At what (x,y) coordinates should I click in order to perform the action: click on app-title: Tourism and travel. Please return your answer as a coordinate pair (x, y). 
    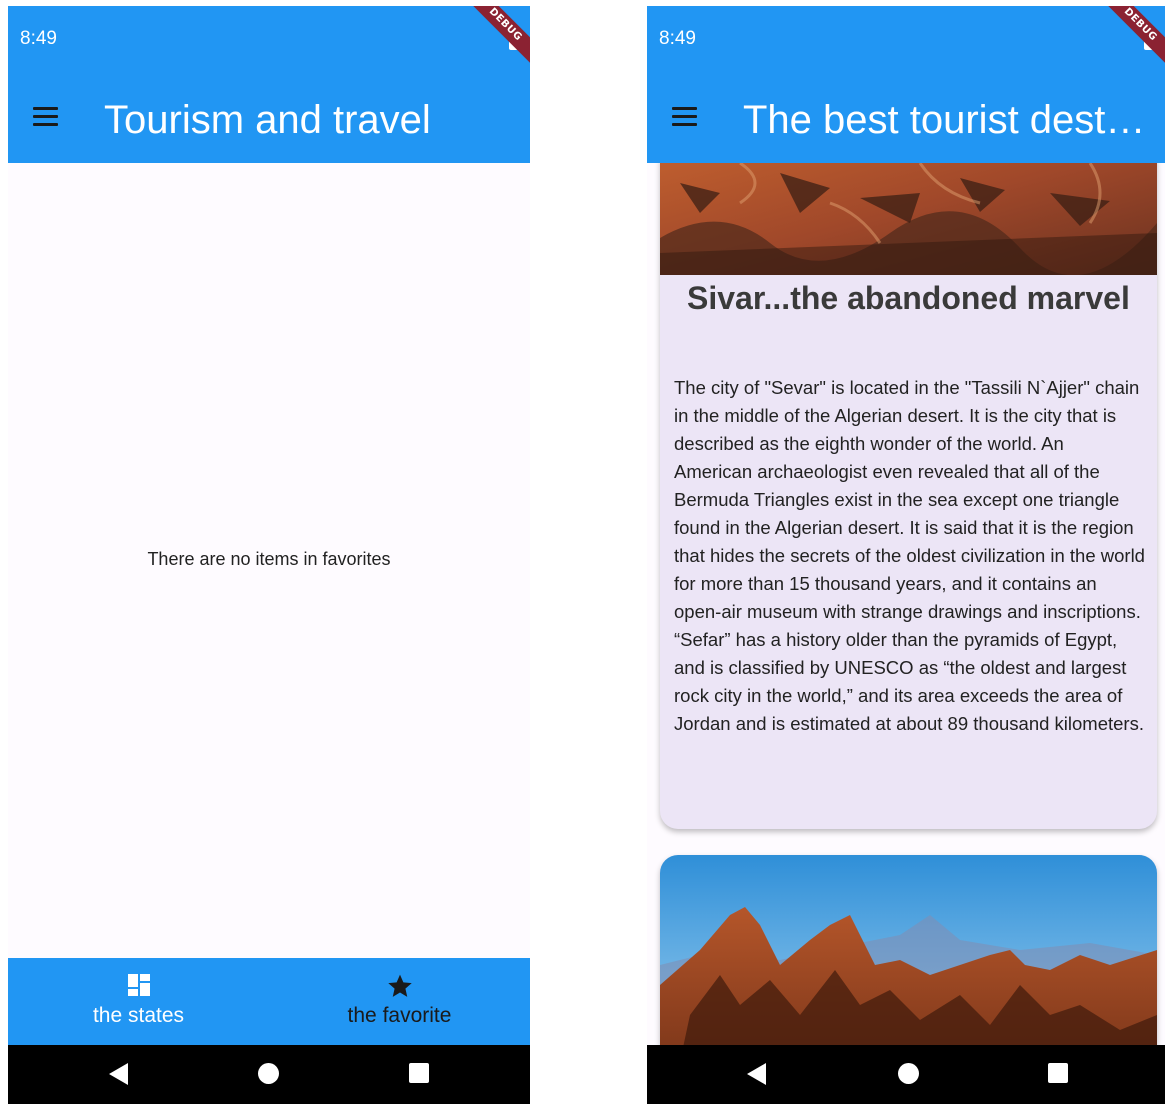
    Looking at the image, I should click on (267, 120).